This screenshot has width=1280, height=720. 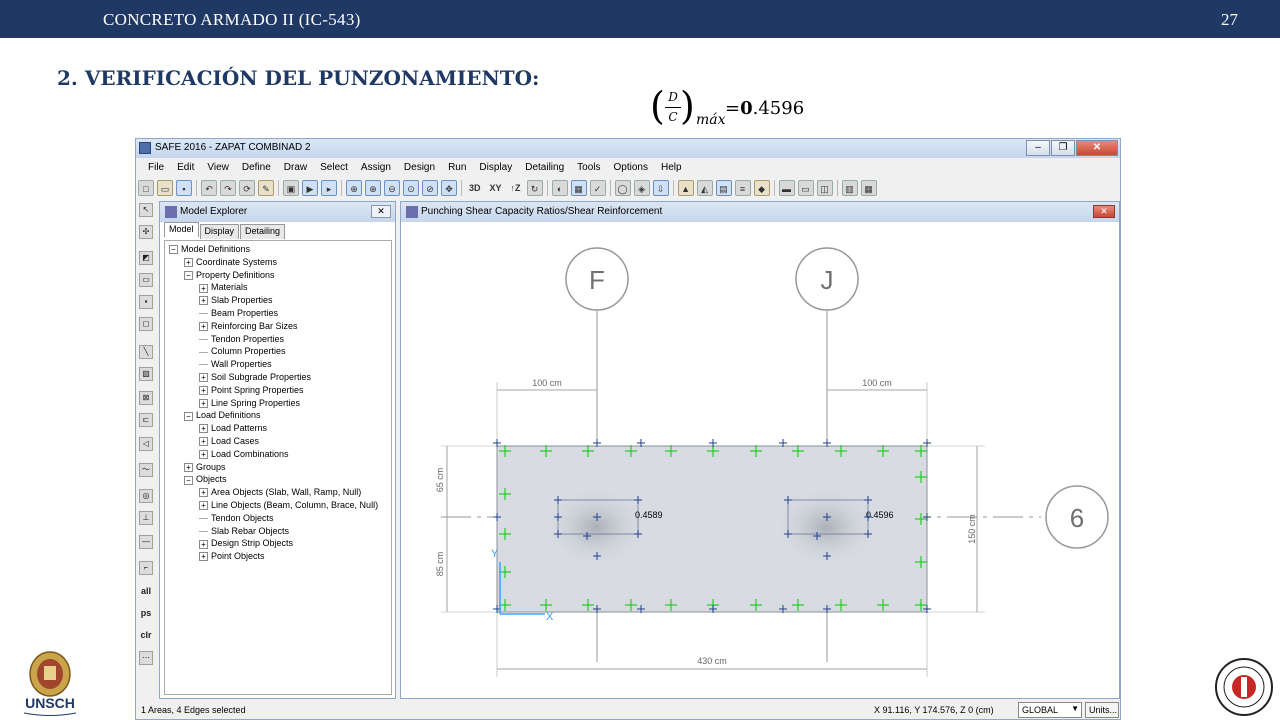 What do you see at coordinates (411, 188) in the screenshot?
I see `zoom-fit-icon: ⊙` at bounding box center [411, 188].